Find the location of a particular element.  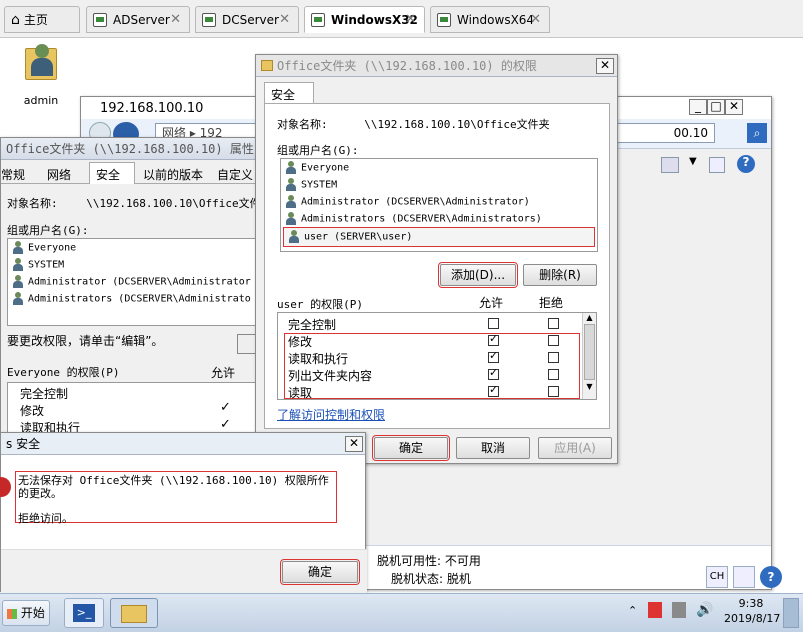

network-icon is located at coordinates (679, 610).